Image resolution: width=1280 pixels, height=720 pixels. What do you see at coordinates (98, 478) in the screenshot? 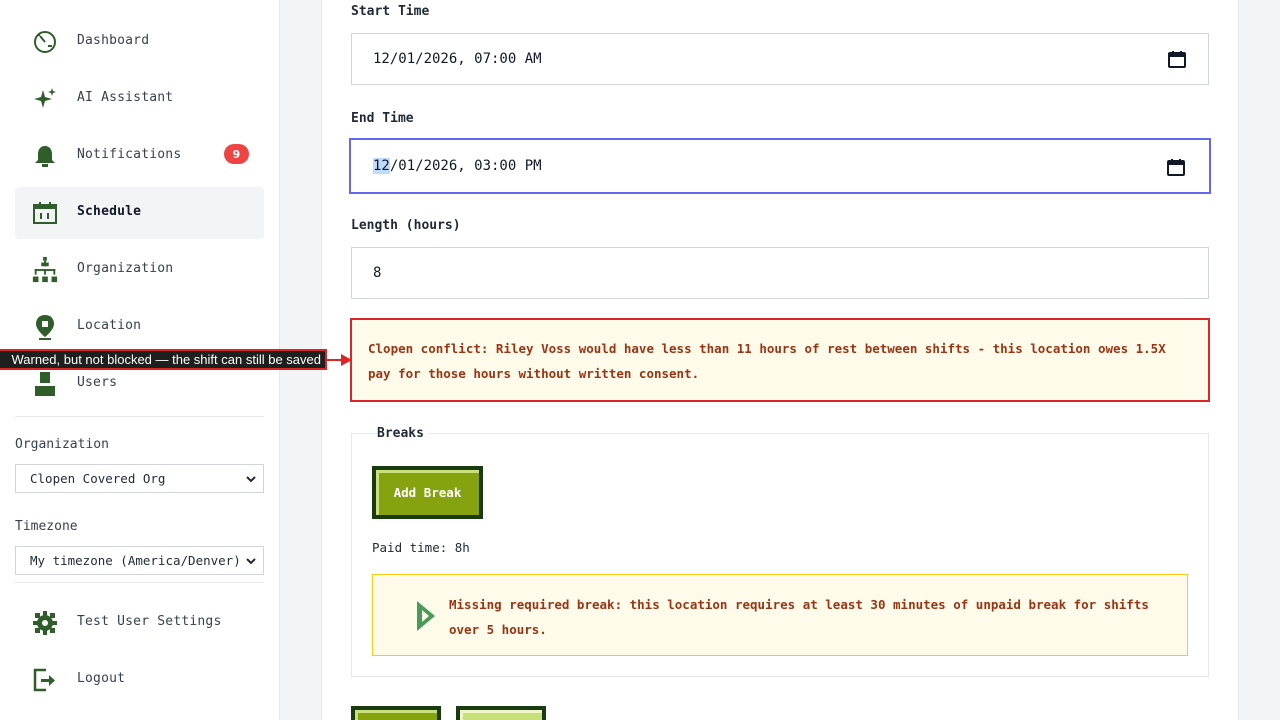
I see `organization-select-value: Clopen Covered Org` at bounding box center [98, 478].